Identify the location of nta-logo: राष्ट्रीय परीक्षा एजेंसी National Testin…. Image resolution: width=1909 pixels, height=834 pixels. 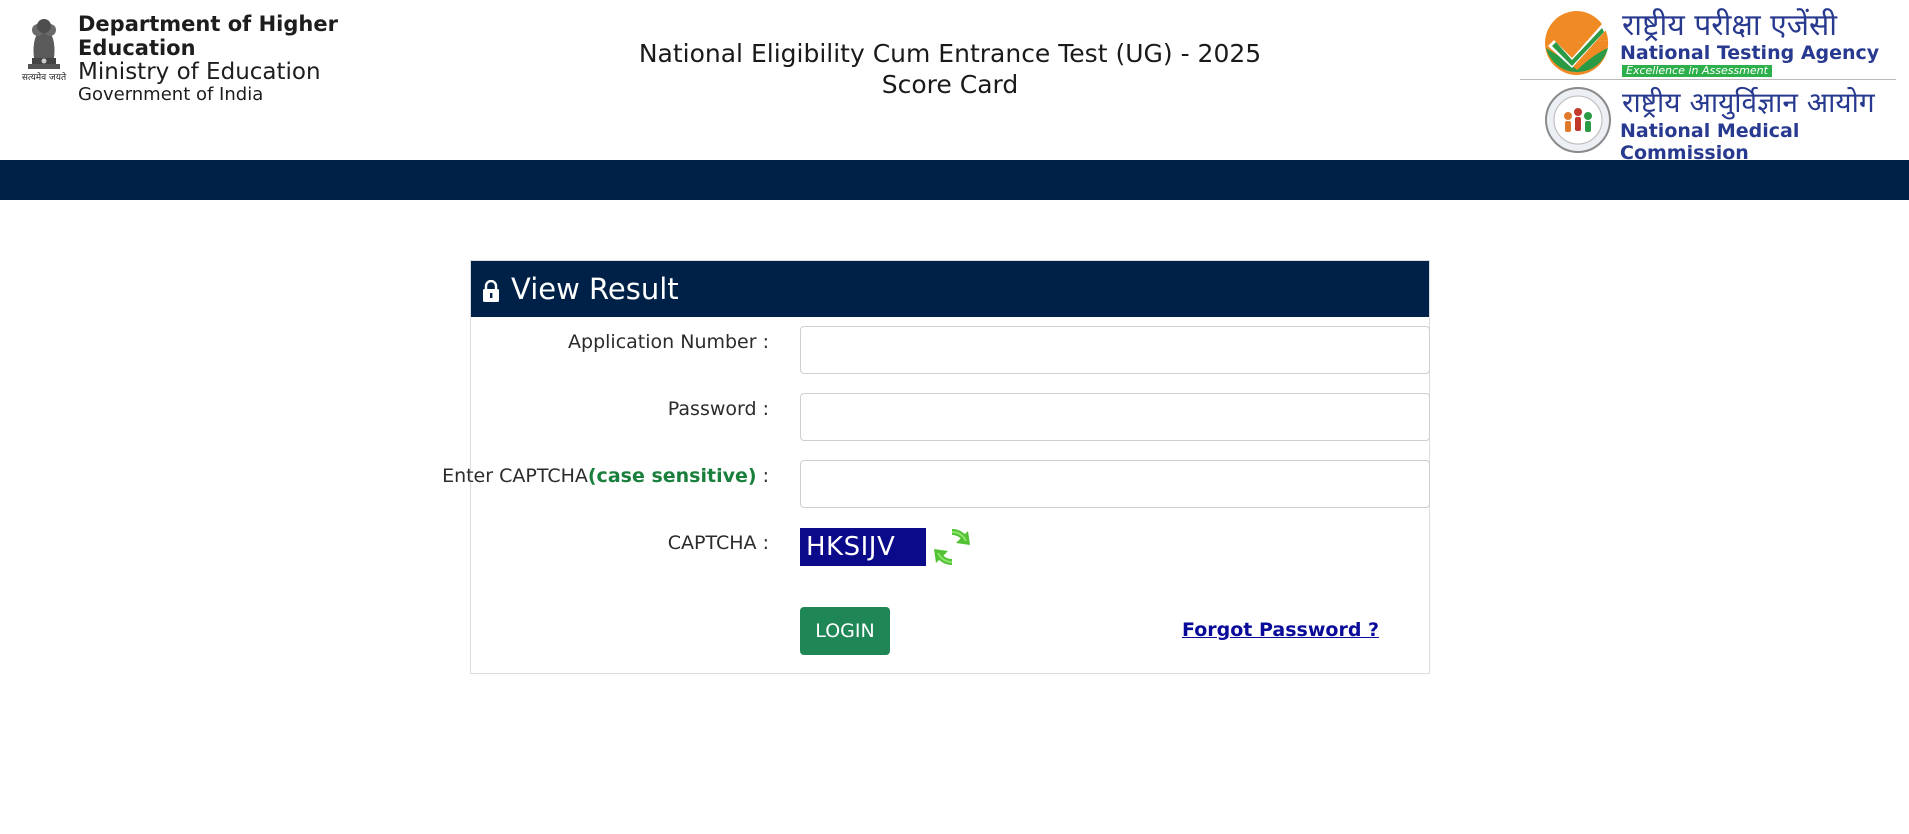
(1708, 44).